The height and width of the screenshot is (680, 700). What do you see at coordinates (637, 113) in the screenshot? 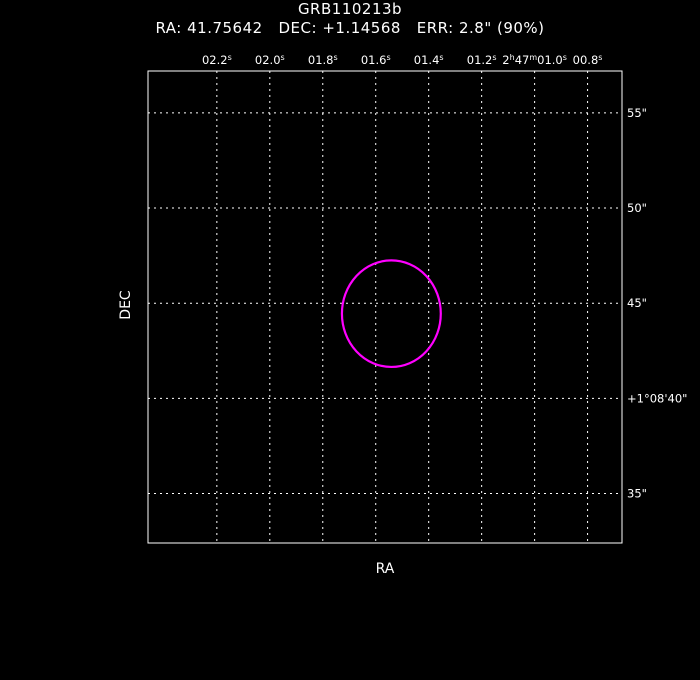
I see `dec-tick-label: 55"` at bounding box center [637, 113].